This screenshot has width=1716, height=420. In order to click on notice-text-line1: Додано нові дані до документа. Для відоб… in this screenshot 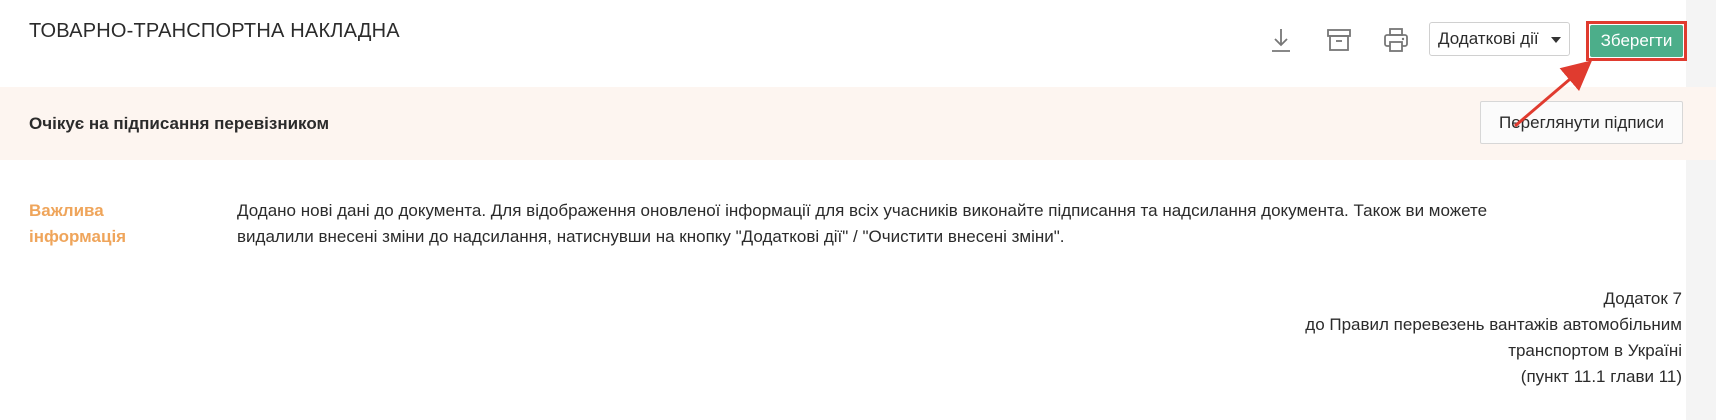, I will do `click(862, 210)`.